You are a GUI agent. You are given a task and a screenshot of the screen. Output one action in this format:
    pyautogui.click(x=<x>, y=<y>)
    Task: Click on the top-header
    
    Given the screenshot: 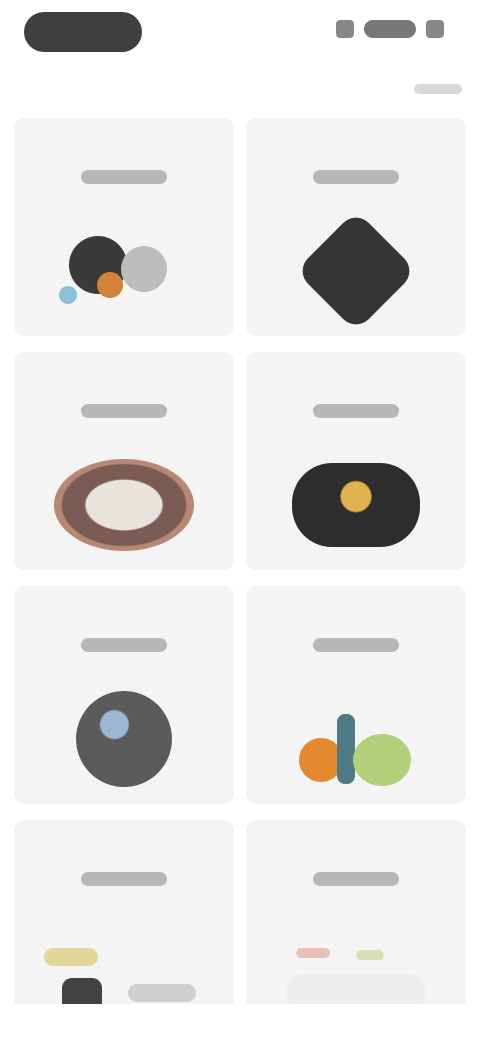 What is the action you would take?
    pyautogui.click(x=240, y=35)
    